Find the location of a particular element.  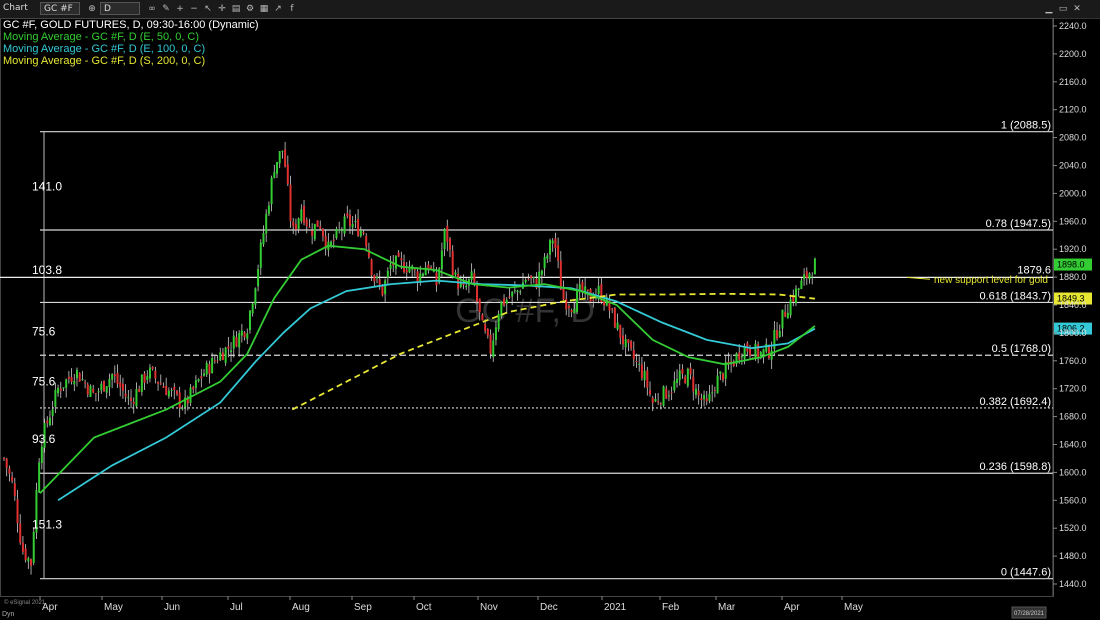

range-label: 151.3 is located at coordinates (47, 525).